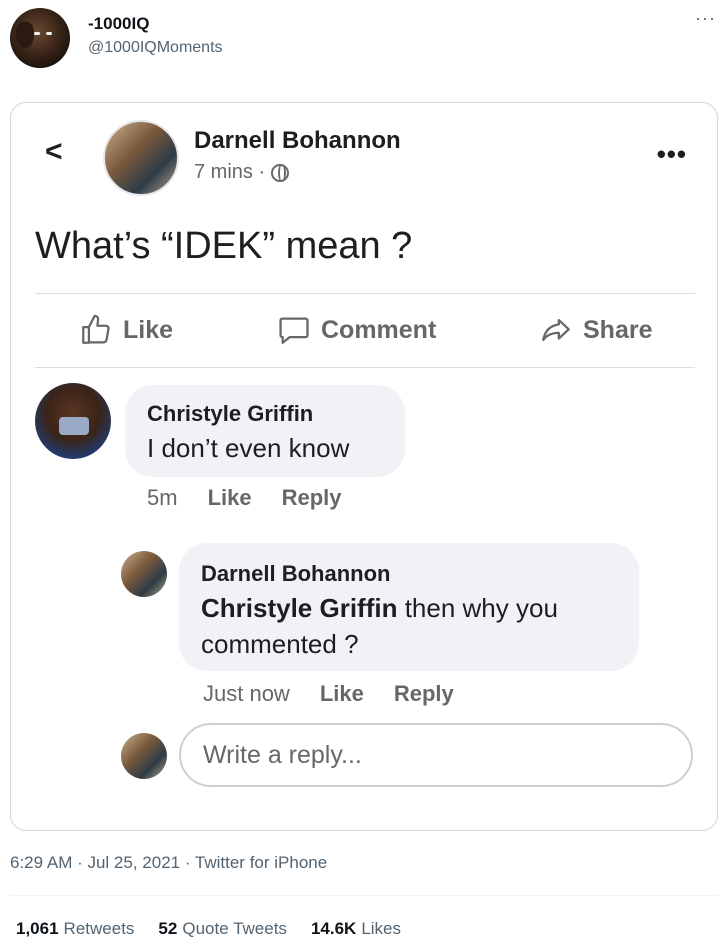 Image resolution: width=728 pixels, height=952 pixels. What do you see at coordinates (141, 158) in the screenshot?
I see `post-author-avatar` at bounding box center [141, 158].